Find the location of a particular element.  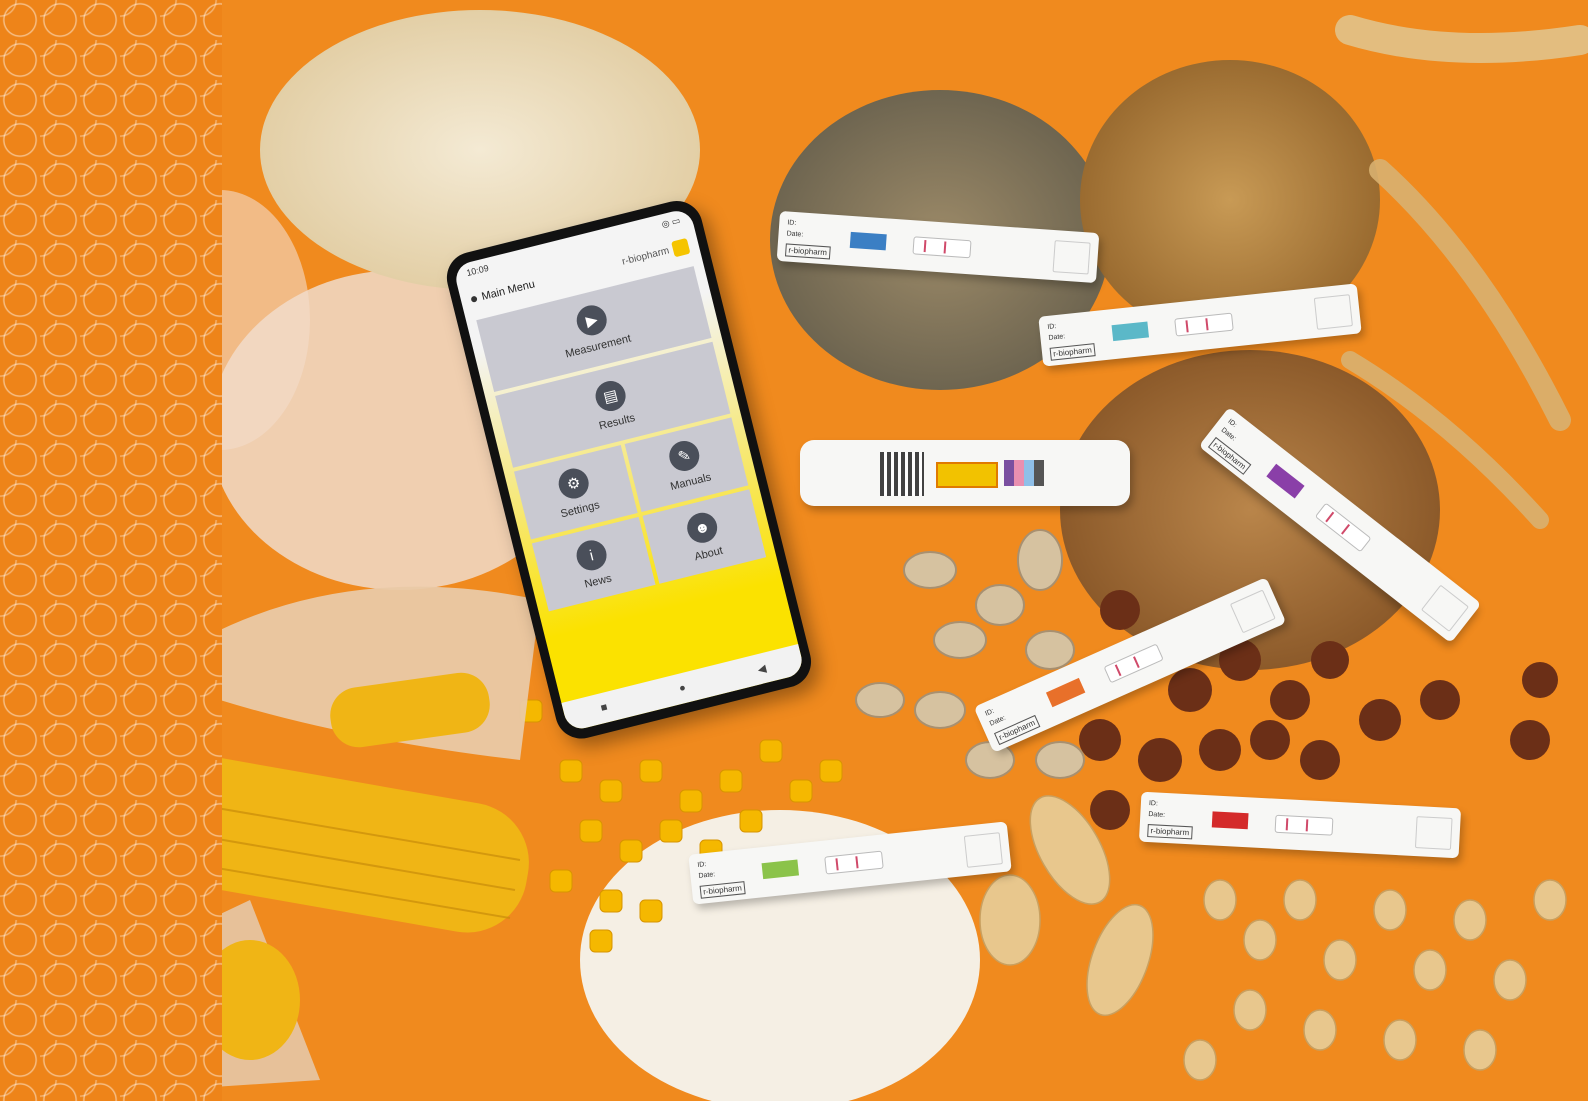

wheat-ear is located at coordinates (1470, 295).